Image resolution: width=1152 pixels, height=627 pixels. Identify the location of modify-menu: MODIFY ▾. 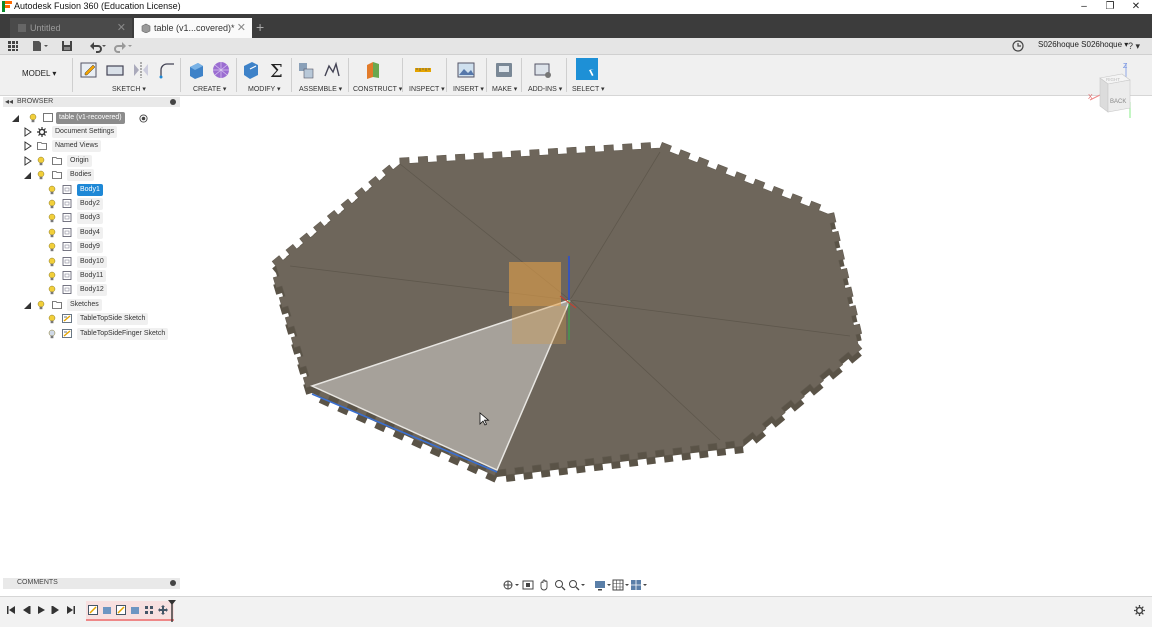
(264, 89).